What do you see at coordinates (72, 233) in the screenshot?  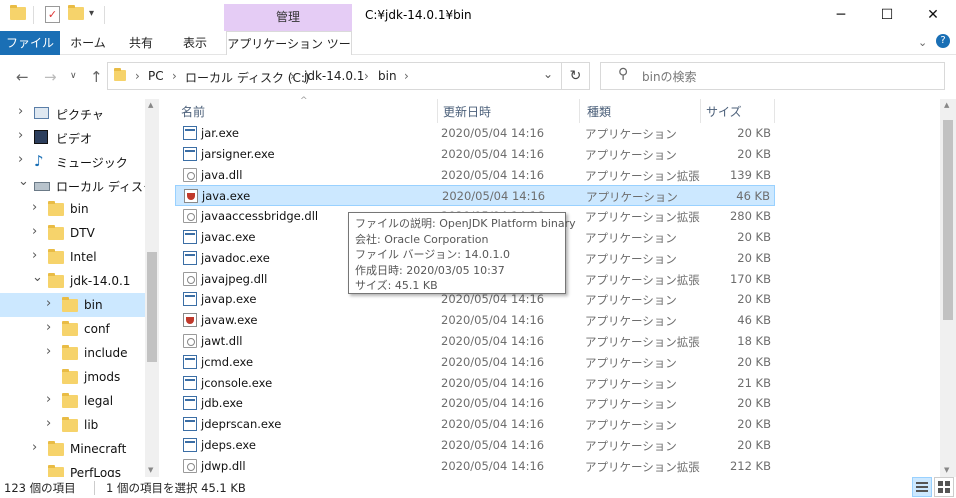 I see `nav-item: › DTV` at bounding box center [72, 233].